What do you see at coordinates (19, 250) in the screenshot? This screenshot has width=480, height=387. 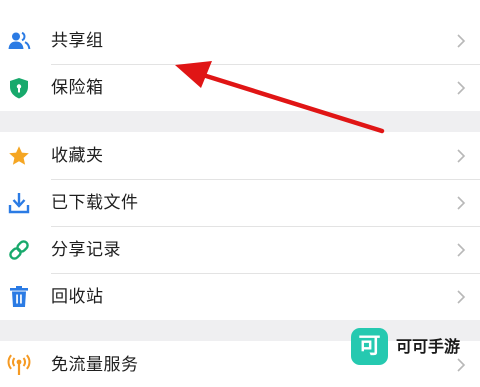 I see `link-icon` at bounding box center [19, 250].